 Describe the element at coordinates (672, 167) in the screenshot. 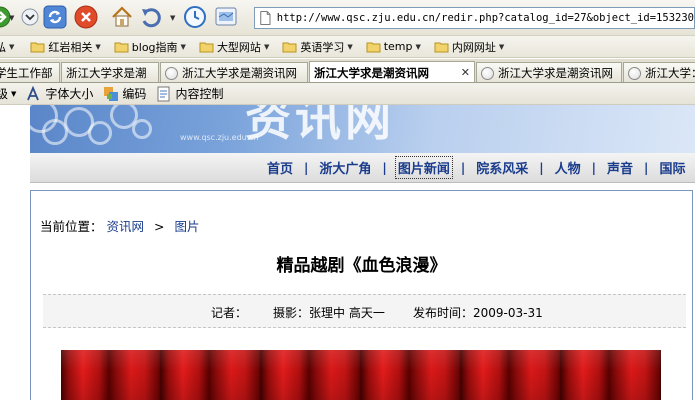

I see `nav-international: 国际` at that location.